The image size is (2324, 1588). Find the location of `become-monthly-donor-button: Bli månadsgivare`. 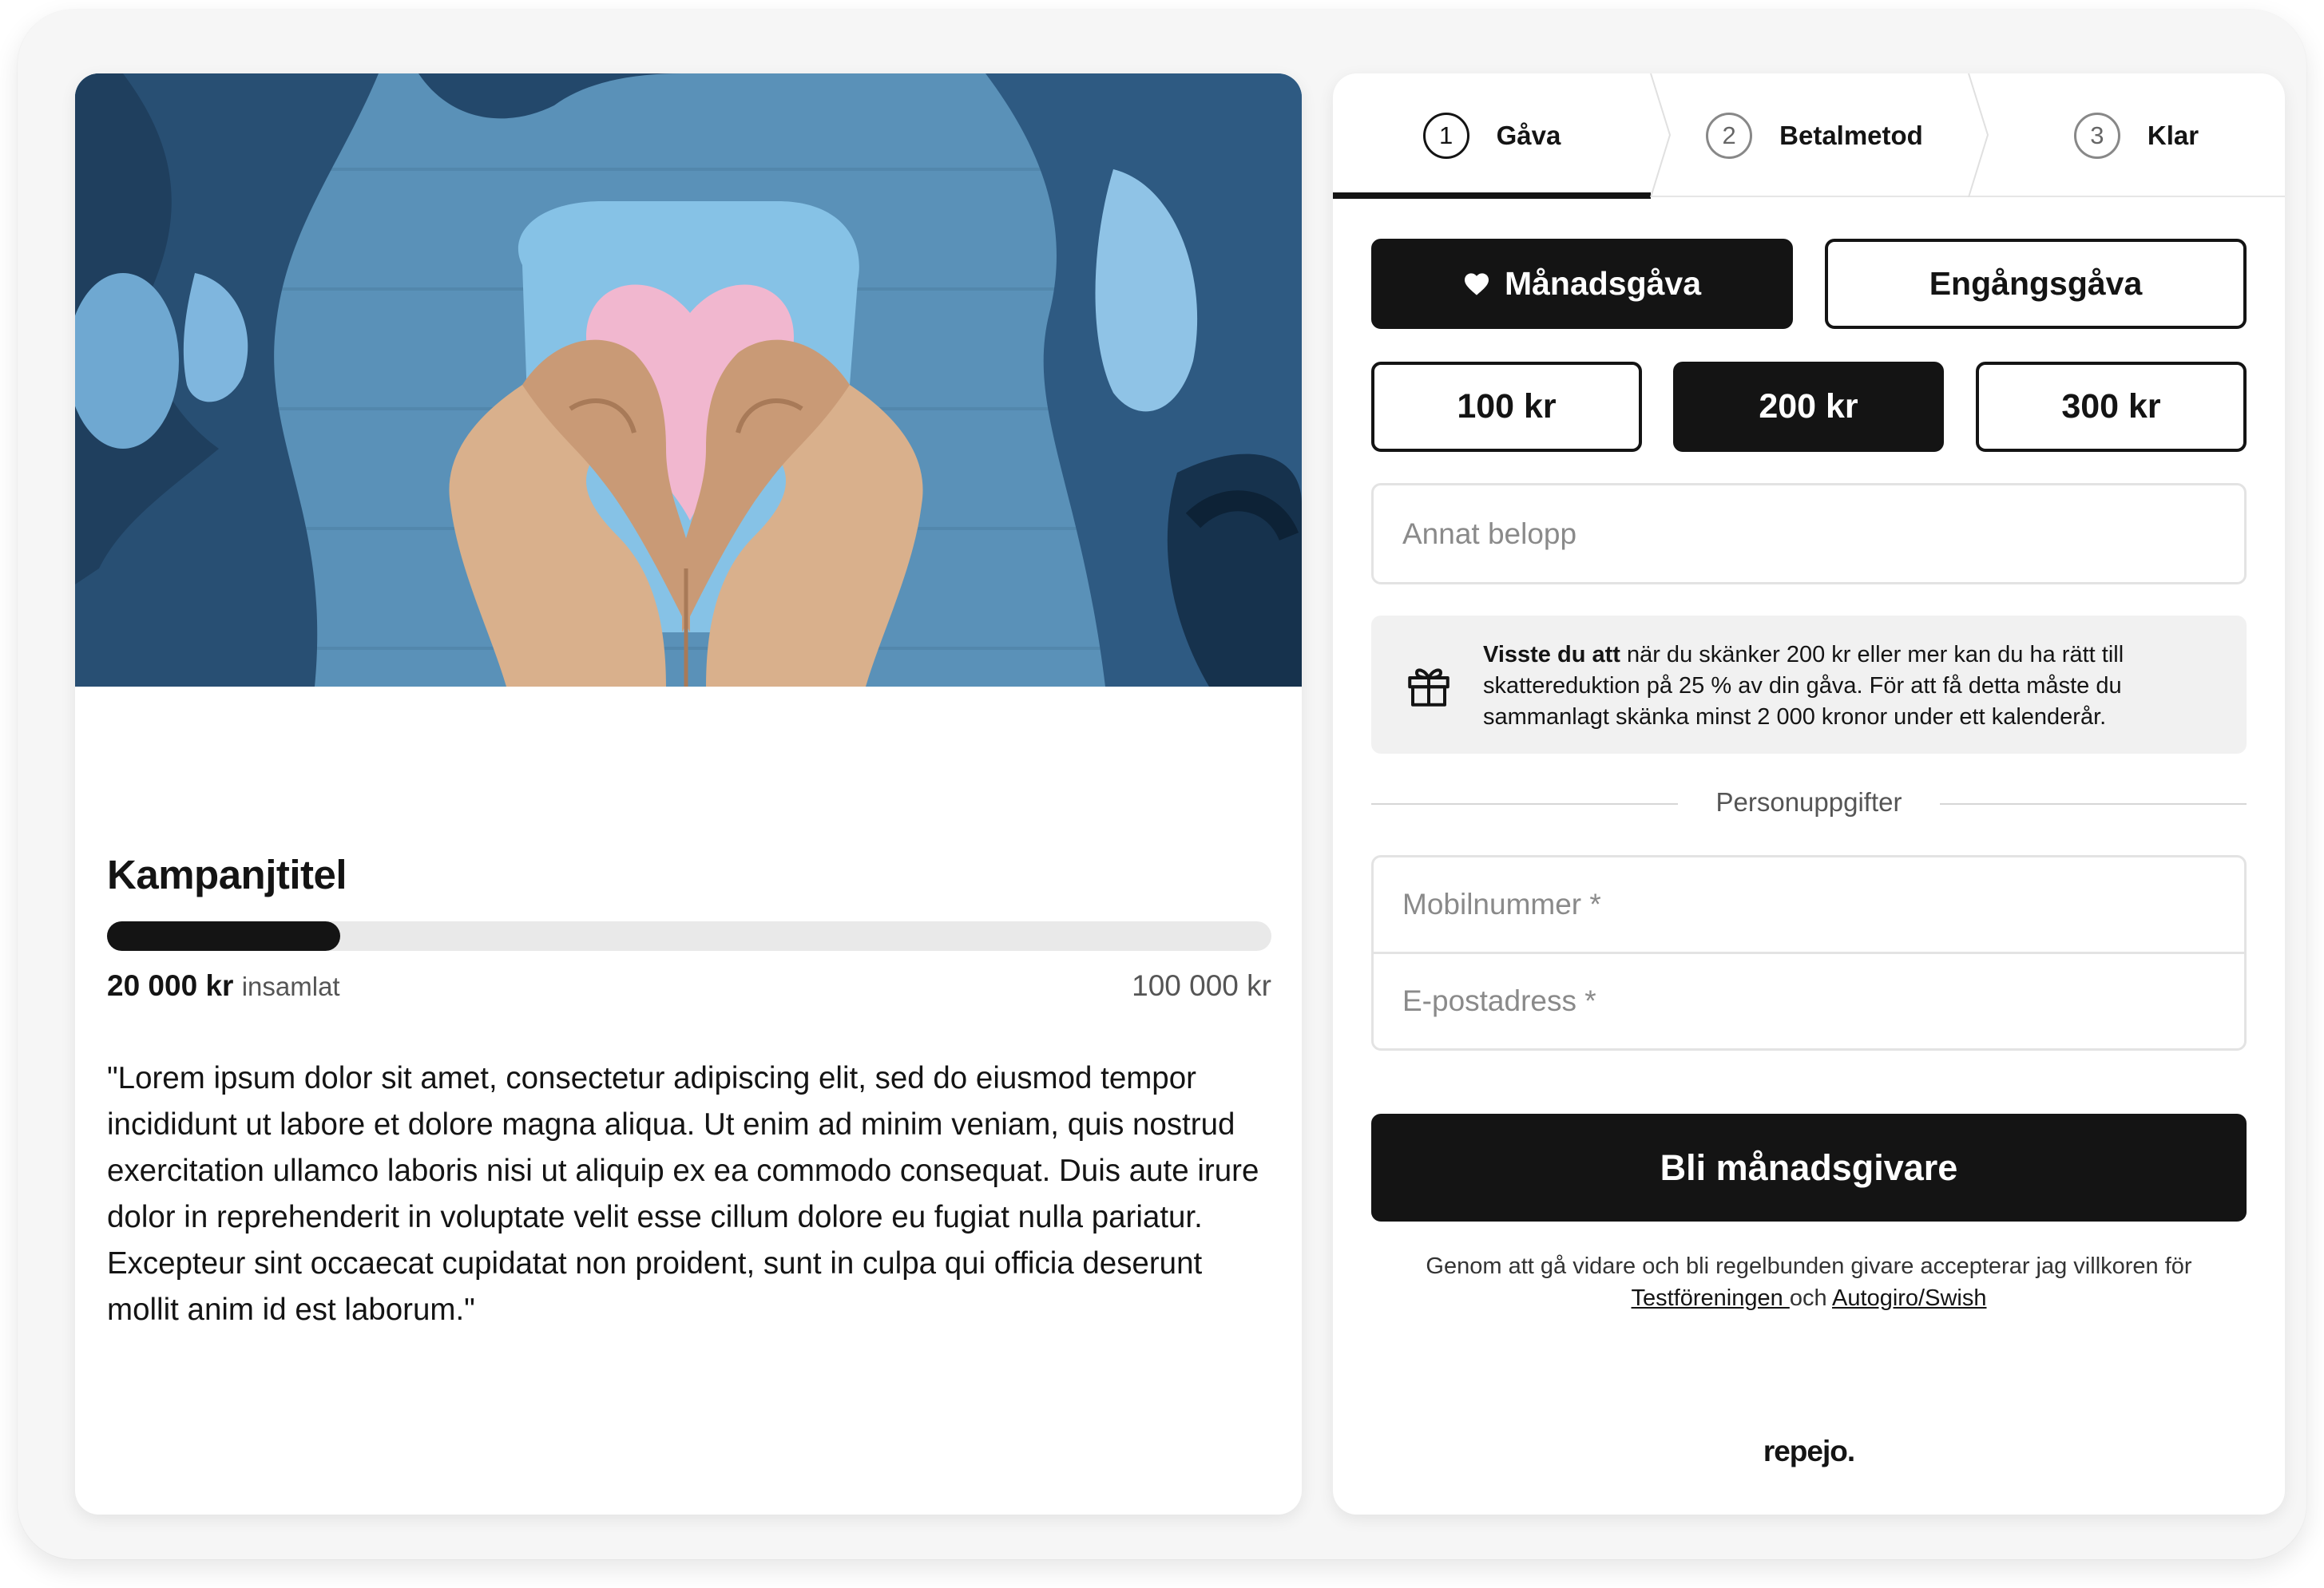

become-monthly-donor-button: Bli månadsgivare is located at coordinates (1809, 1168).